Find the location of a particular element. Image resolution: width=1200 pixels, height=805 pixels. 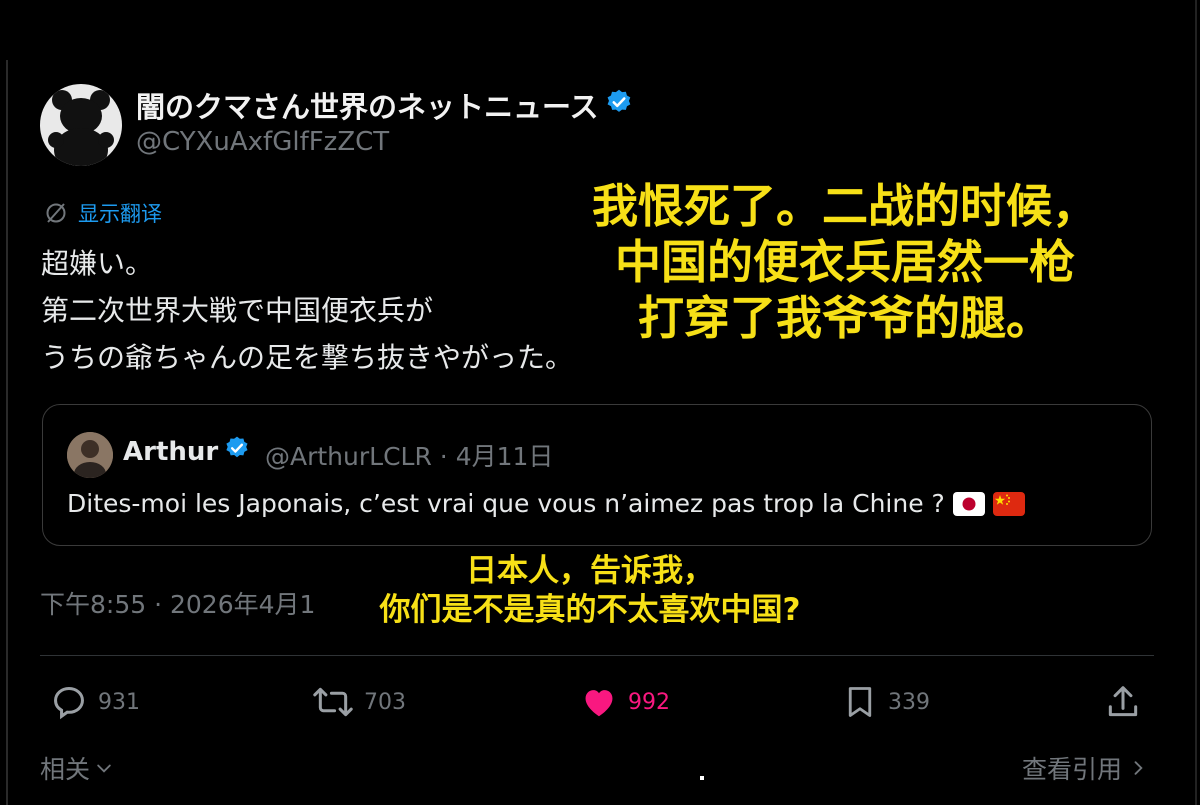

caption-line: 你们是不是真的不太喜欢中国? is located at coordinates (590, 610).